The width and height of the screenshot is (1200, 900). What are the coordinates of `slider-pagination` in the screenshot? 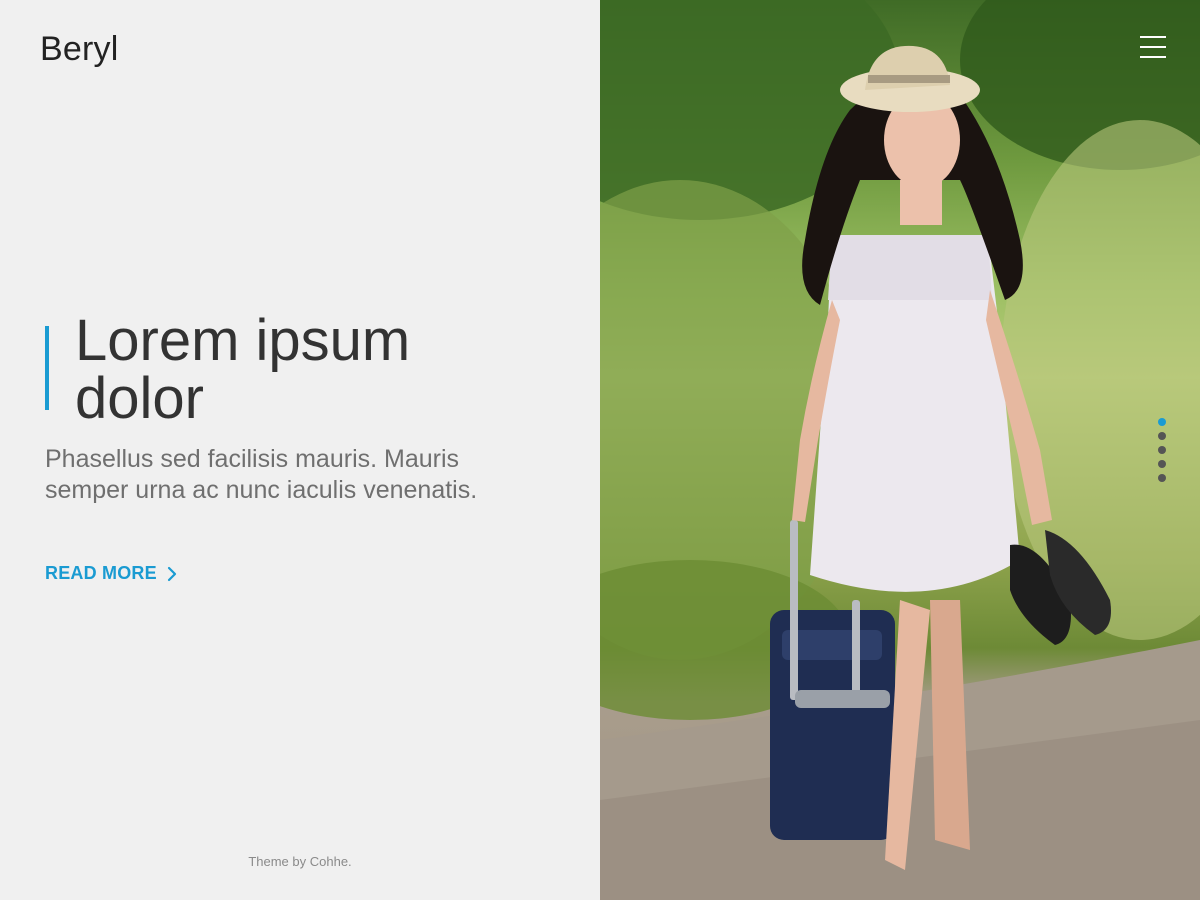 It's located at (1162, 450).